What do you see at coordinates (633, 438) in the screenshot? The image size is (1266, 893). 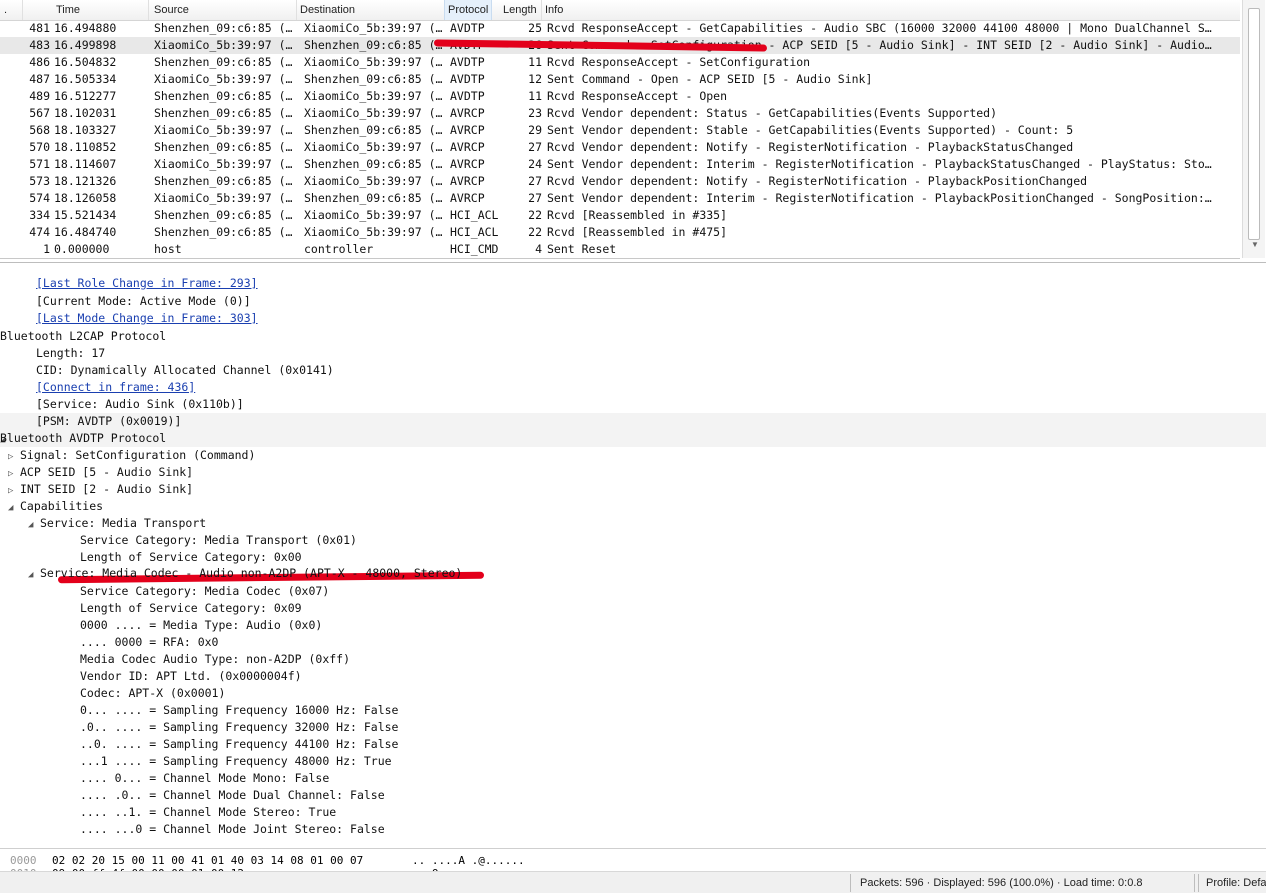 I see `tree-item: ◢Bluetooth AVDTP Protocol` at bounding box center [633, 438].